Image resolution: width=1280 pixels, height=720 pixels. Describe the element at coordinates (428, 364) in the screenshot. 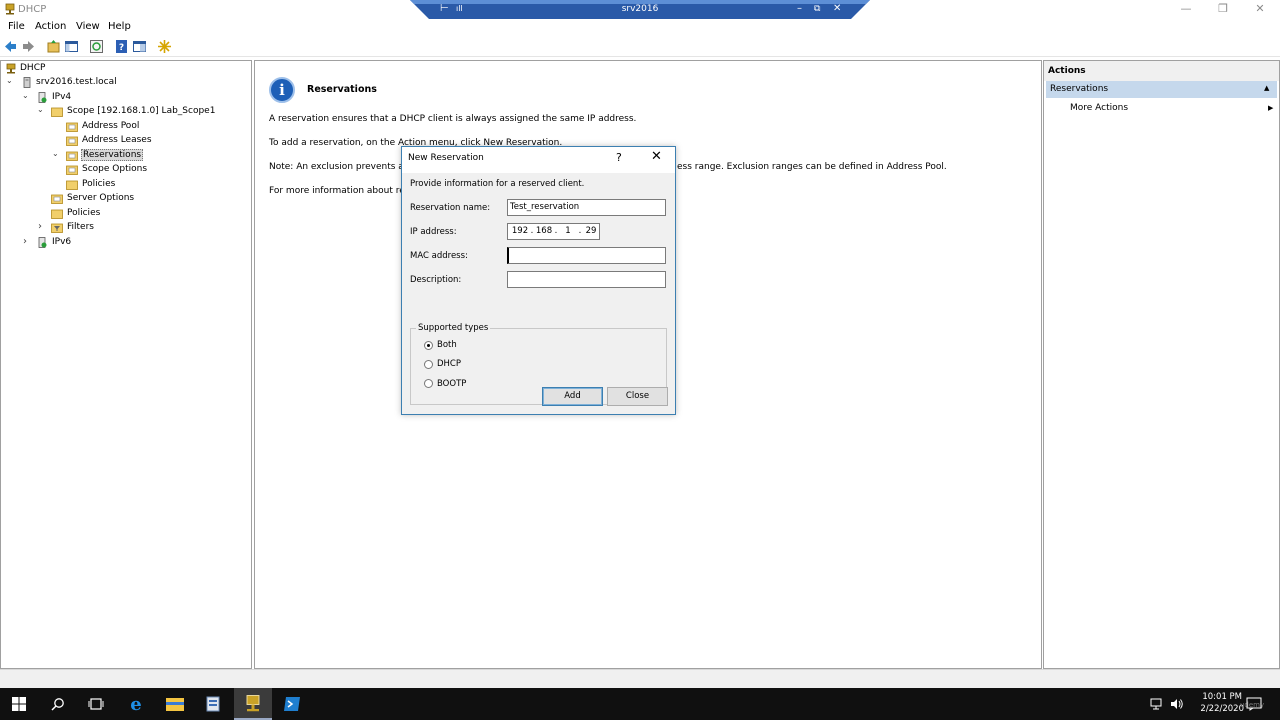

I see `radio-dhcp` at that location.